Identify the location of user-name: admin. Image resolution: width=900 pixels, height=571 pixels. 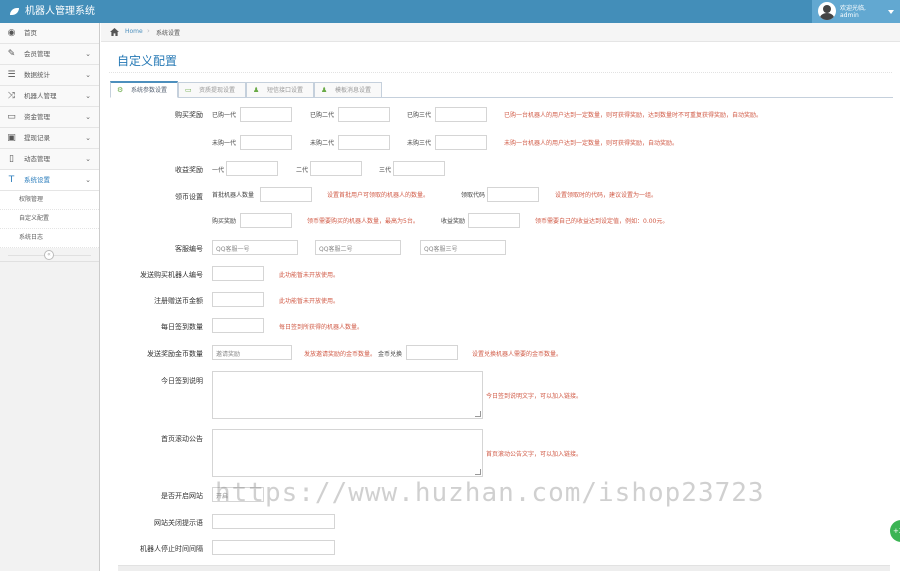
(849, 15).